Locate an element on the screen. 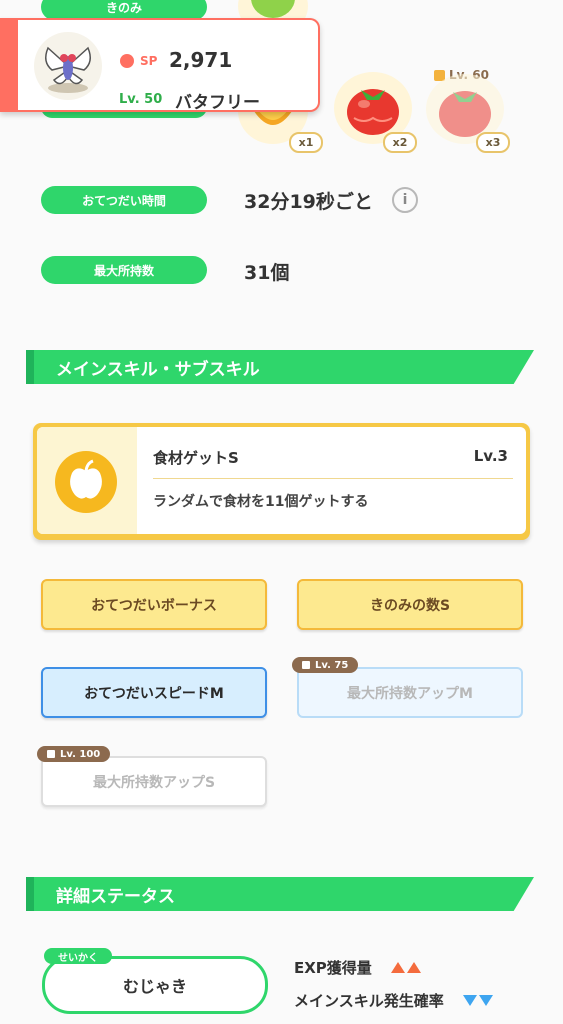 The width and height of the screenshot is (563, 1024). sub-skill-button: おてつだいスピードM is located at coordinates (154, 692).